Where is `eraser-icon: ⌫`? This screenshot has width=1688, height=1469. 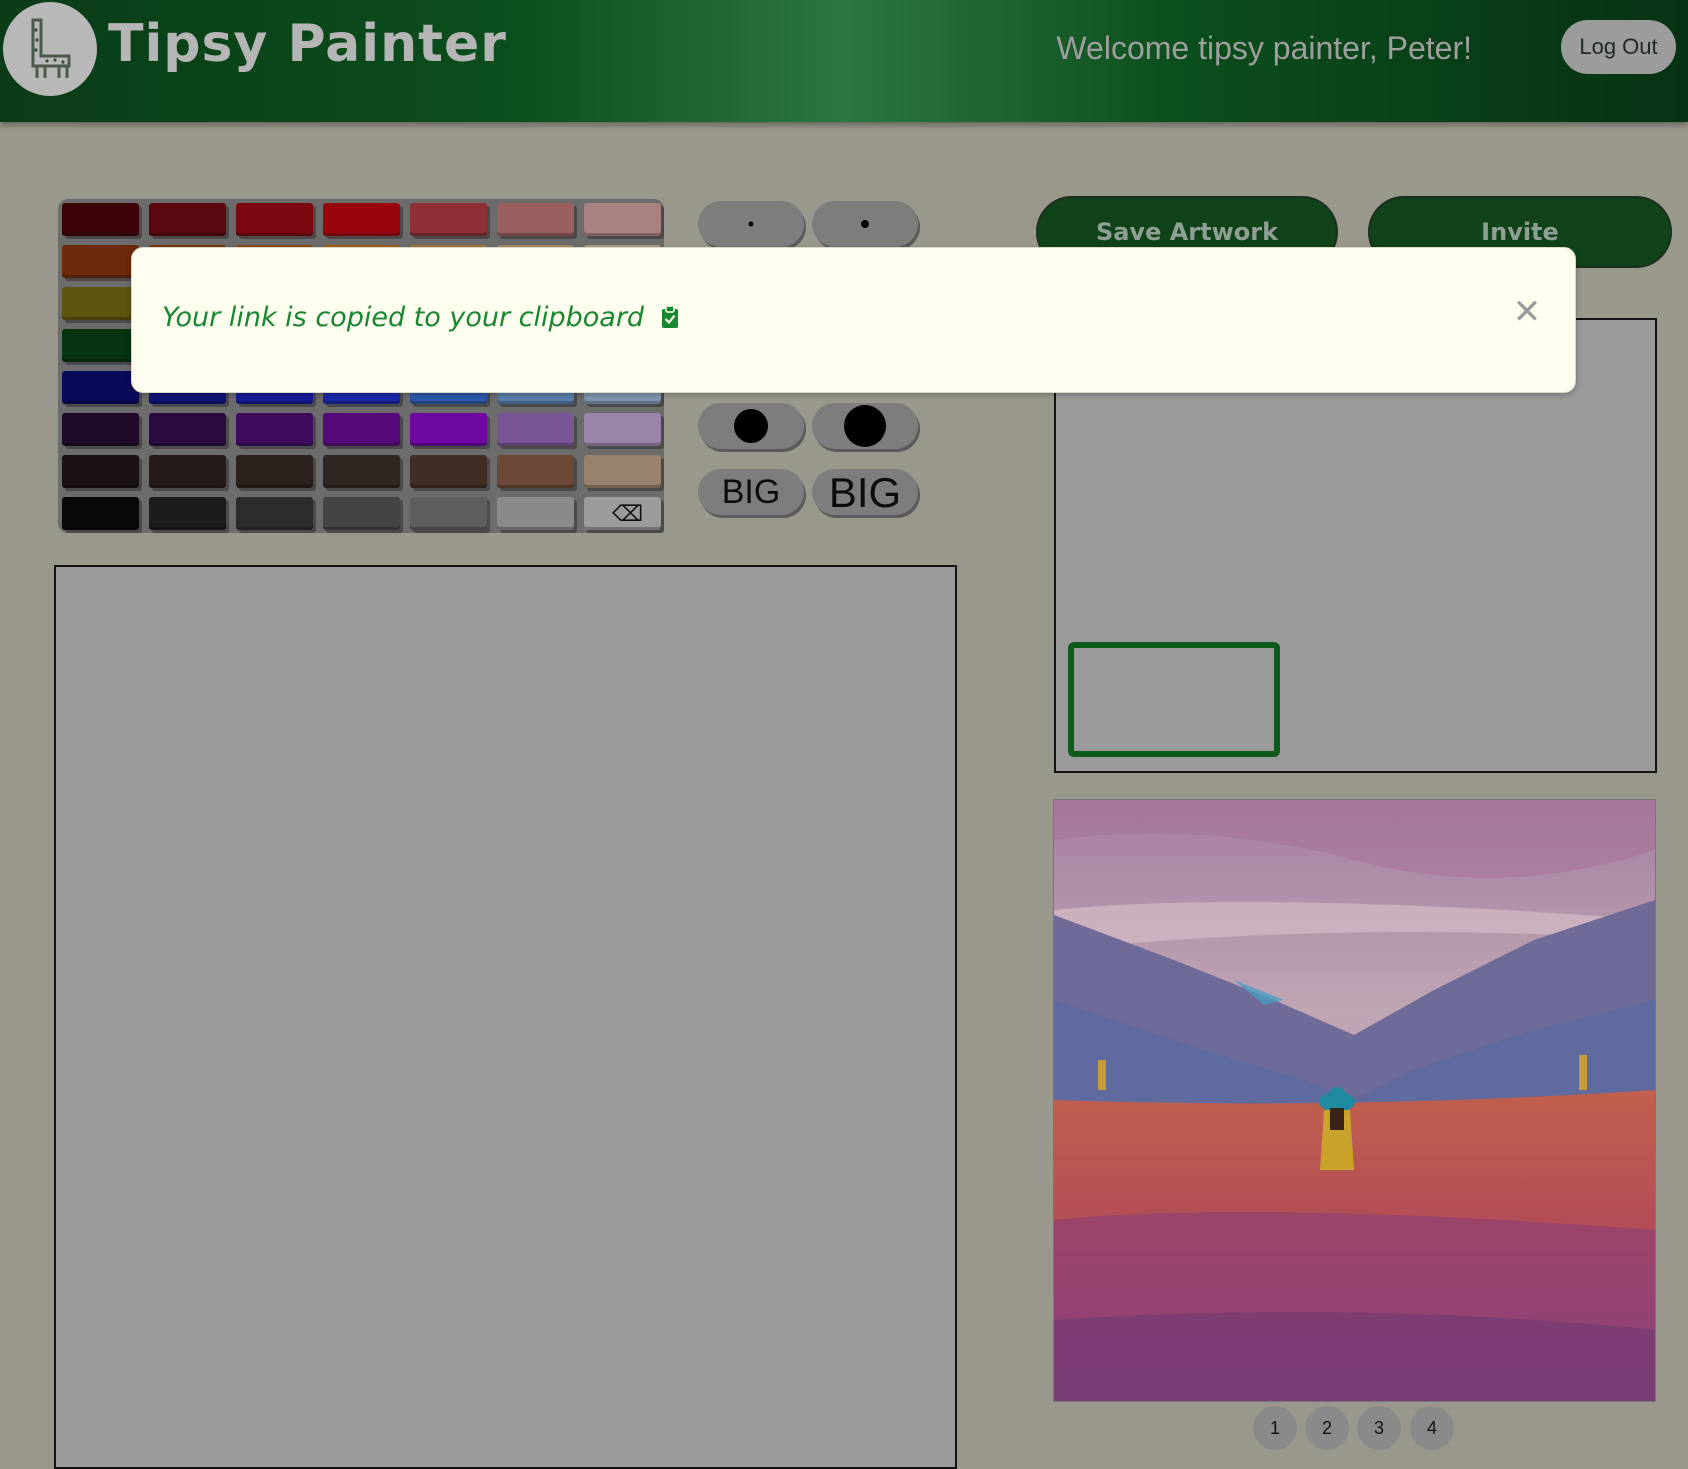 eraser-icon: ⌫ is located at coordinates (628, 514).